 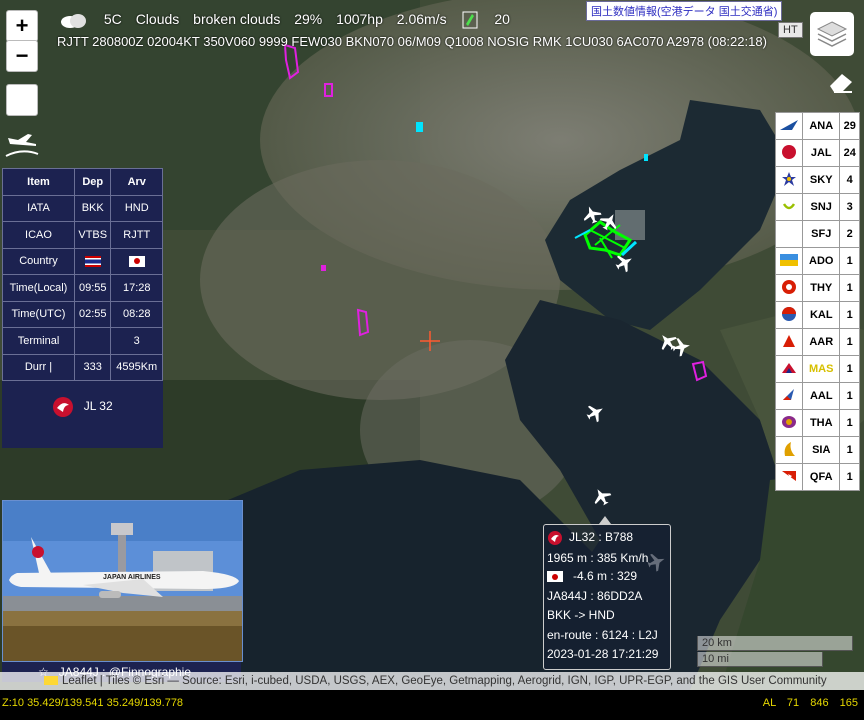 I want to click on table-row: Time(Local) 09:55 17:28, so click(x=82, y=288).